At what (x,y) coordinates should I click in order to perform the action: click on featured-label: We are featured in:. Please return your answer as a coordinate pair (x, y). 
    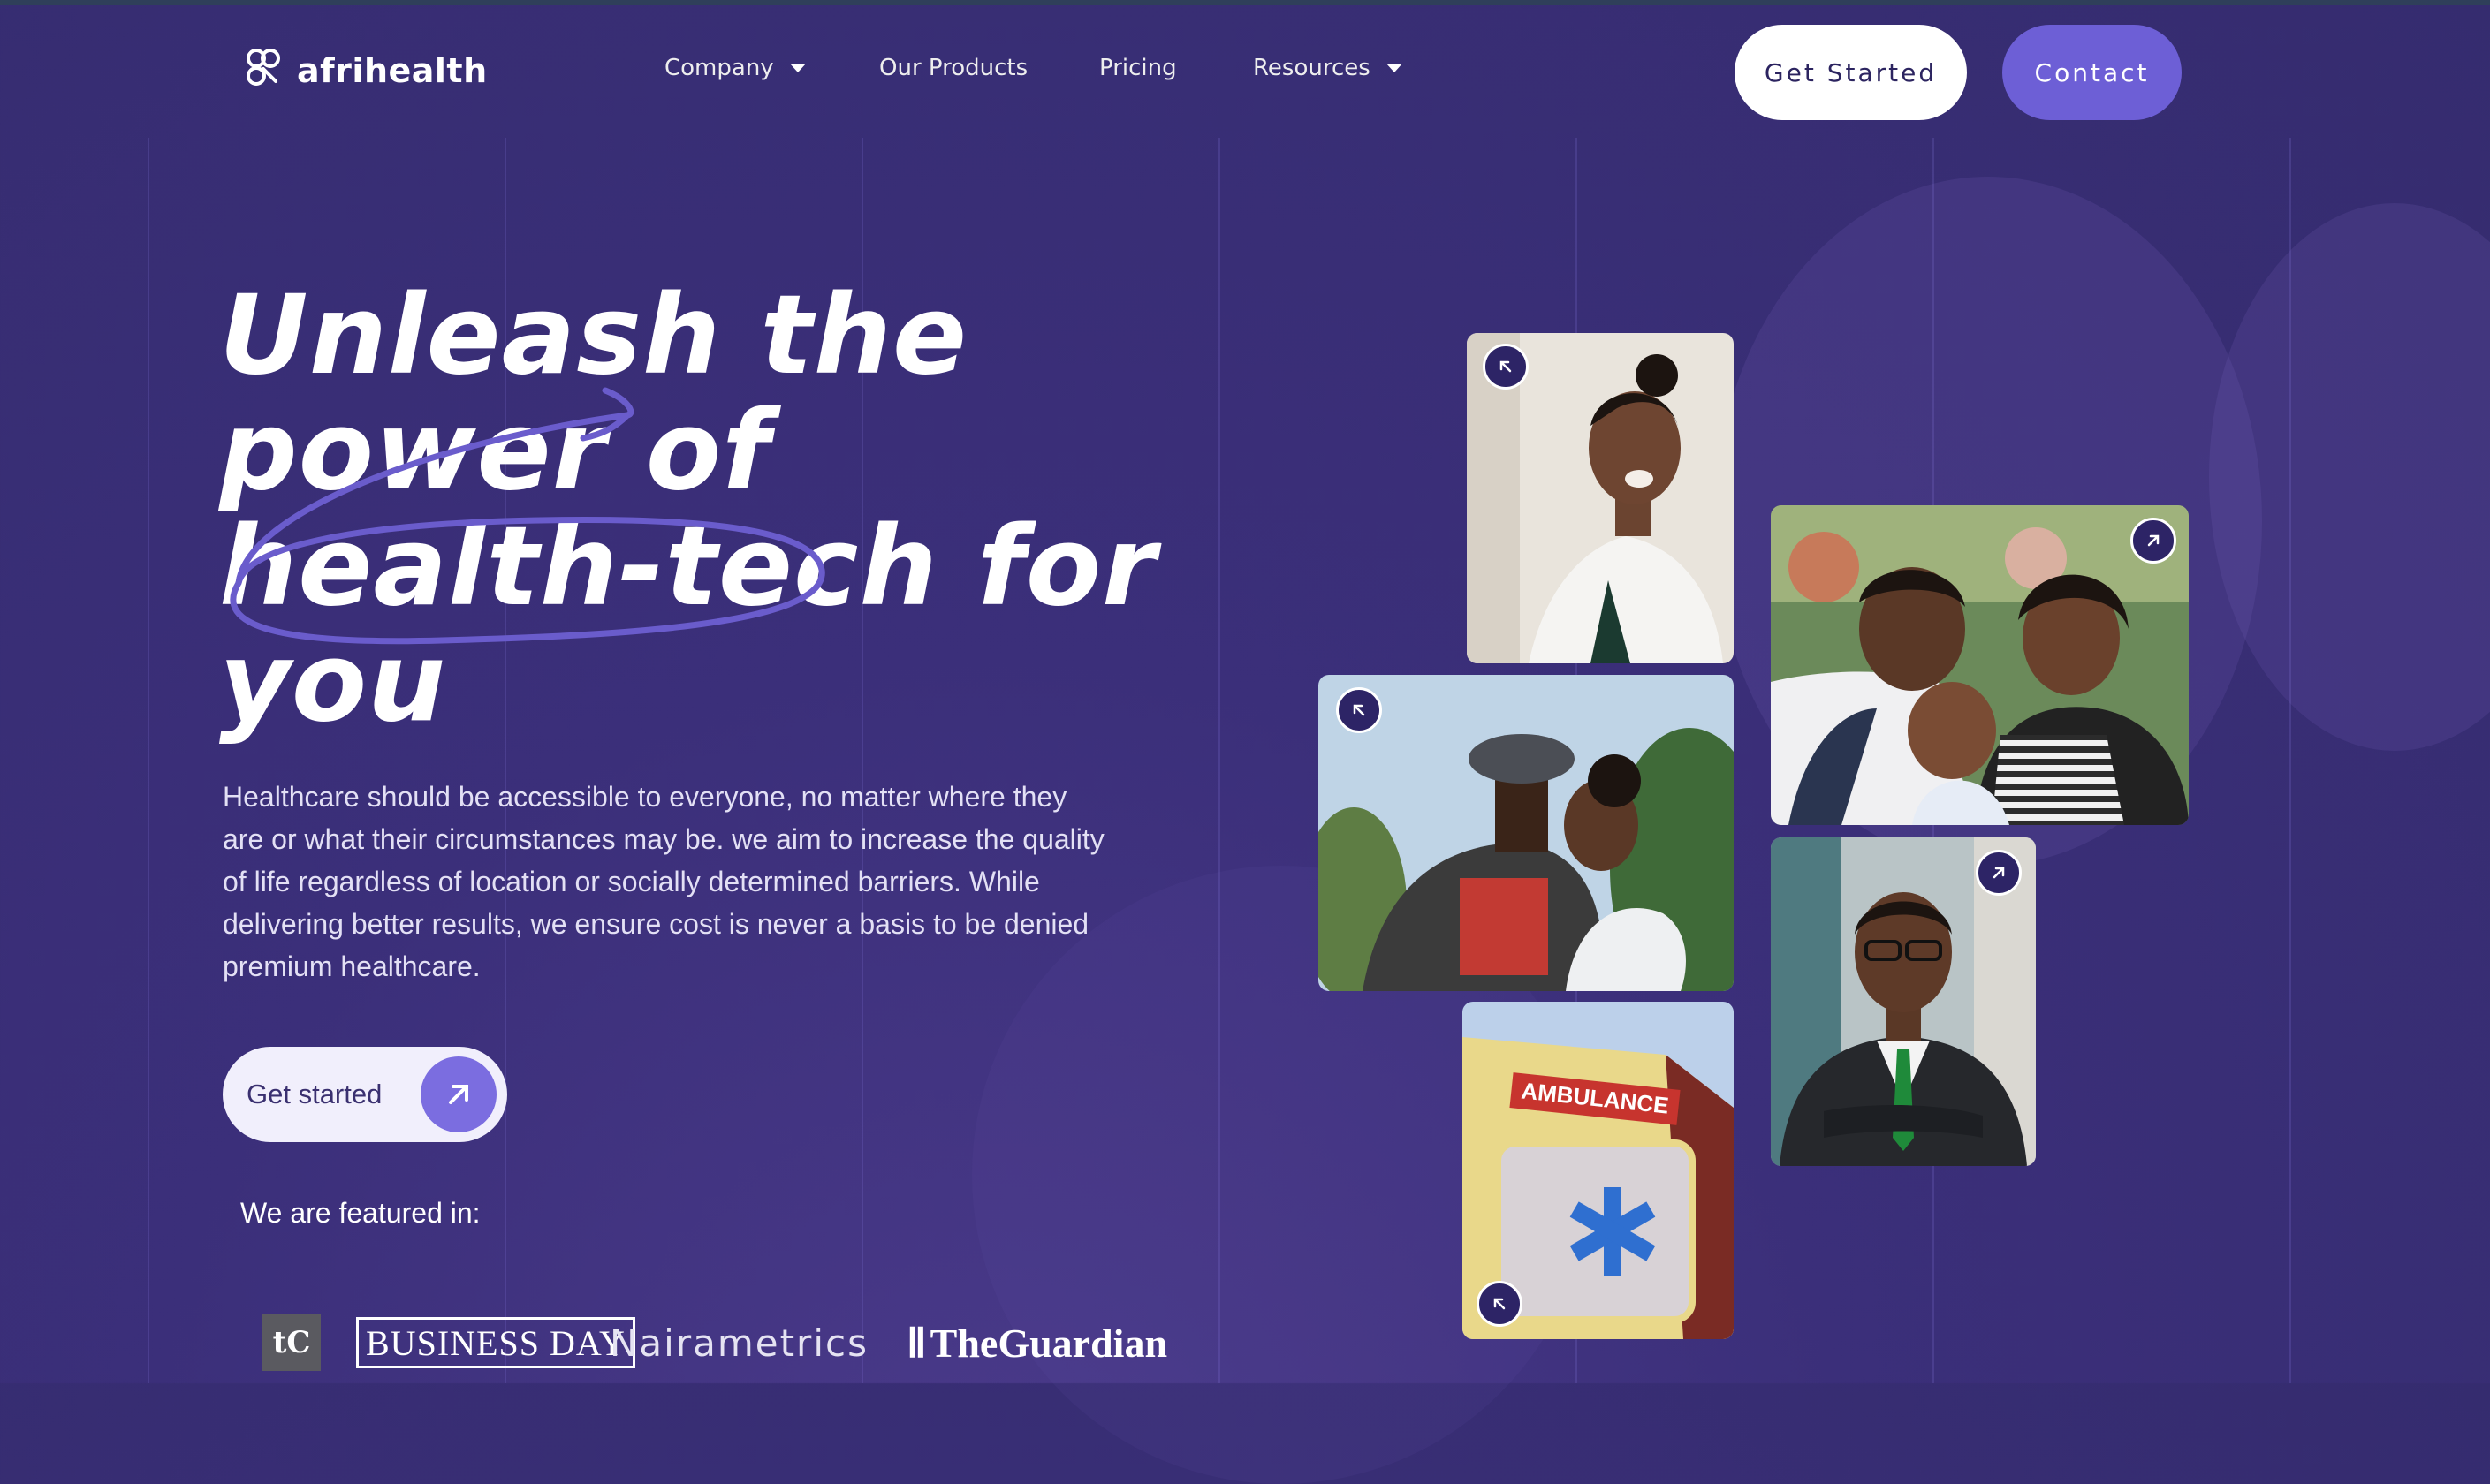
    Looking at the image, I should click on (360, 1213).